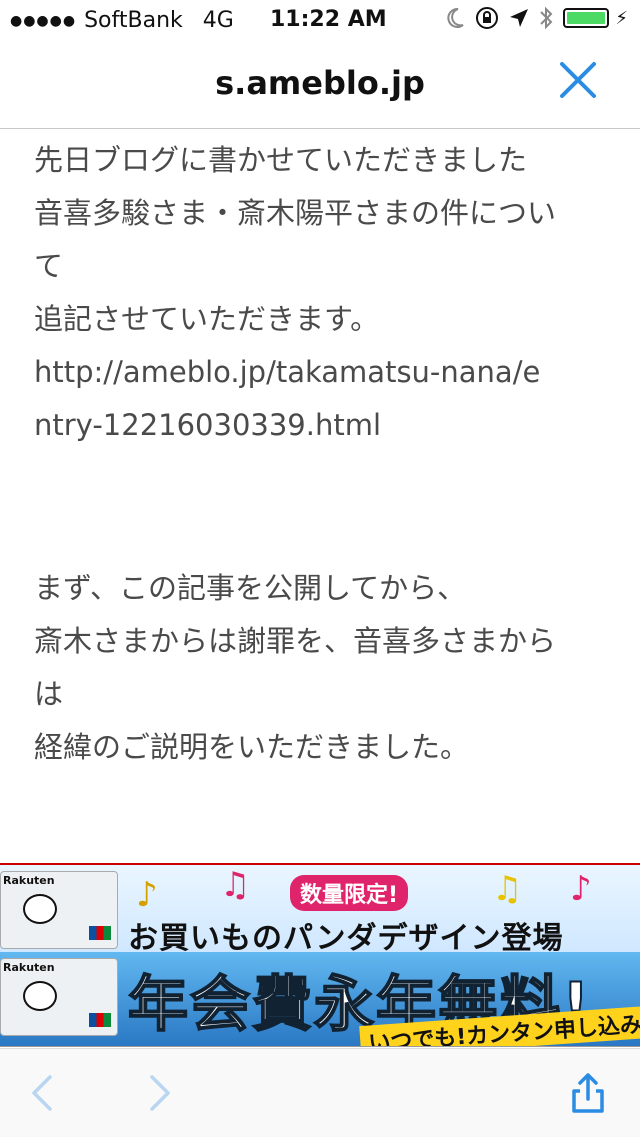 The height and width of the screenshot is (1137, 640). Describe the element at coordinates (218, 20) in the screenshot. I see `network-type: 4G` at that location.